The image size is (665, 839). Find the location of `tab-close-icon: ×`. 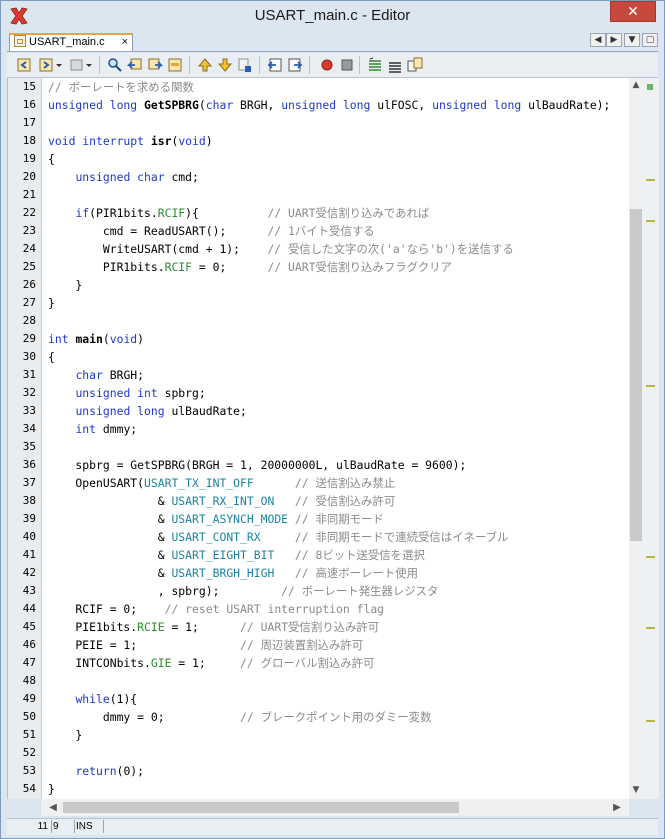

tab-close-icon: × is located at coordinates (125, 42).